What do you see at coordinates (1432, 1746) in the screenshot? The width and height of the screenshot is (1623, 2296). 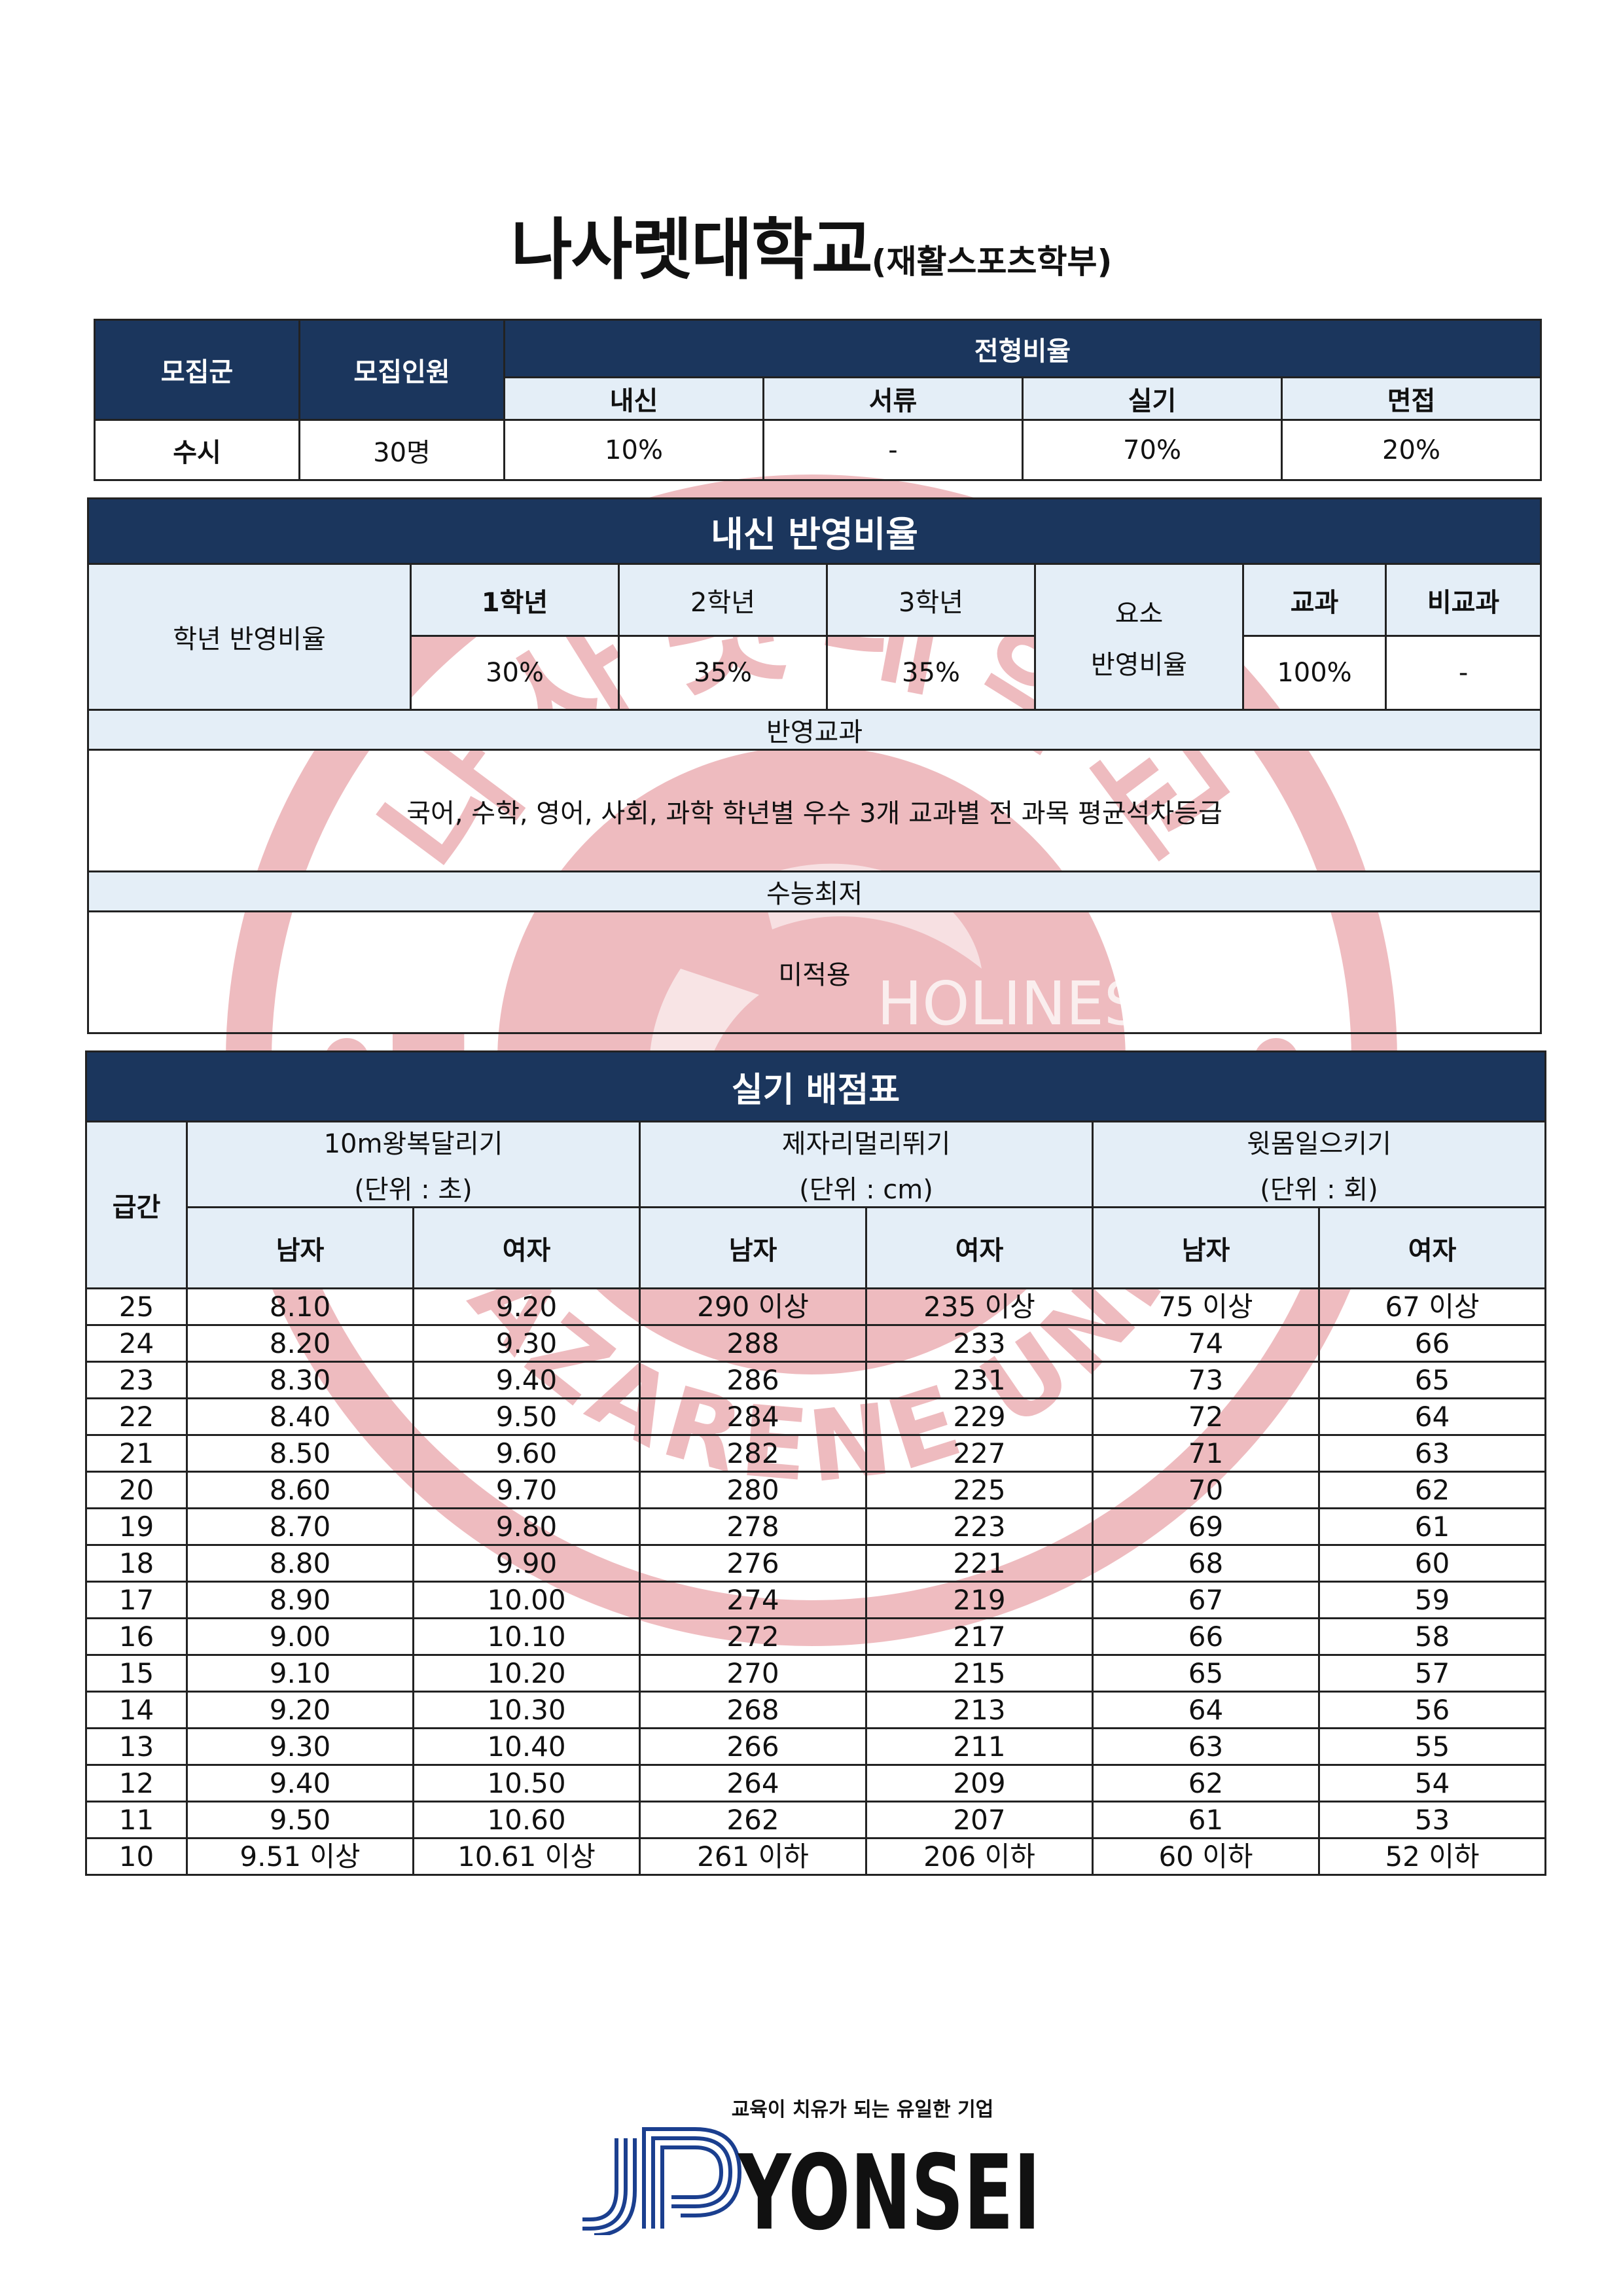 I see `score-cell: 55` at bounding box center [1432, 1746].